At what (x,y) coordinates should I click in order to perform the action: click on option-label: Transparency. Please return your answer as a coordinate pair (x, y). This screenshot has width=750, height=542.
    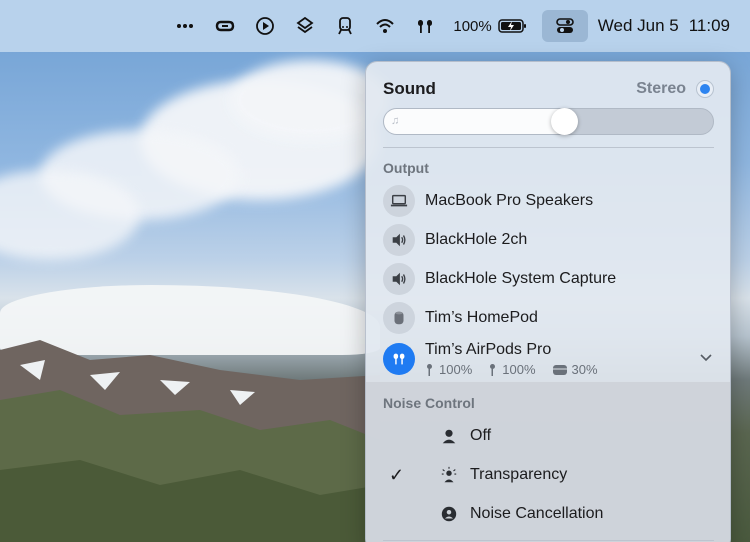
    Looking at the image, I should click on (519, 474).